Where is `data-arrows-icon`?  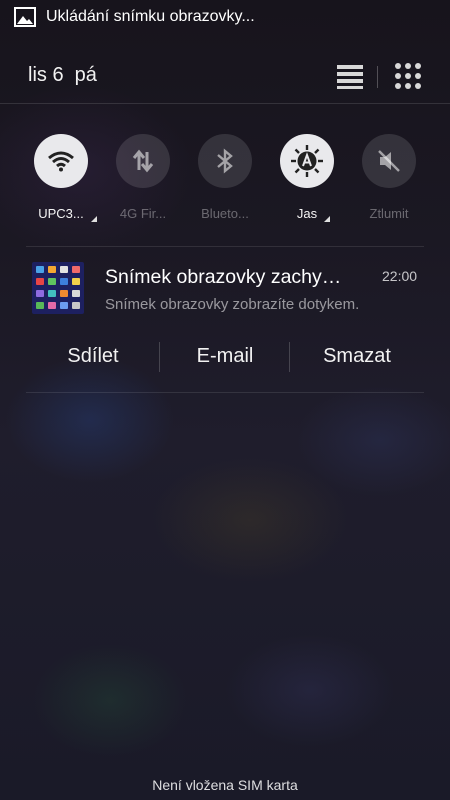
data-arrows-icon is located at coordinates (143, 161).